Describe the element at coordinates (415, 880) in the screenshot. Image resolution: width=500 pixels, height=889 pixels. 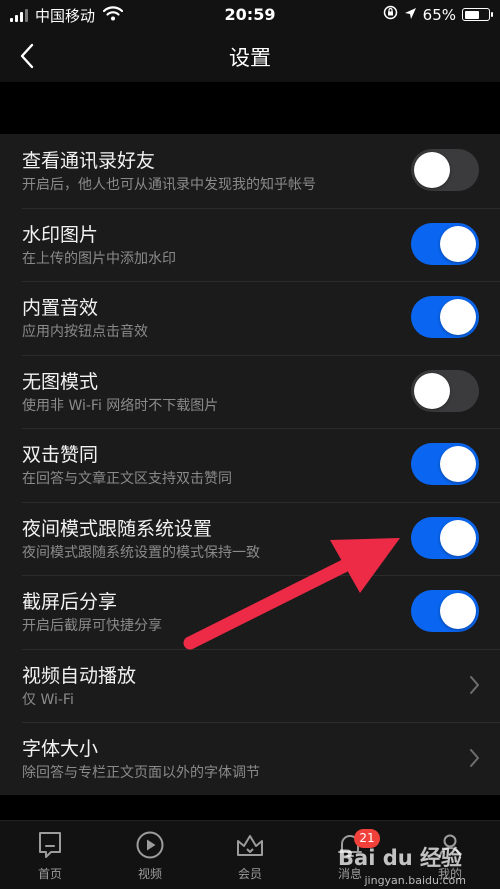
I see `watermark-url: jingyan.baidu.com` at that location.